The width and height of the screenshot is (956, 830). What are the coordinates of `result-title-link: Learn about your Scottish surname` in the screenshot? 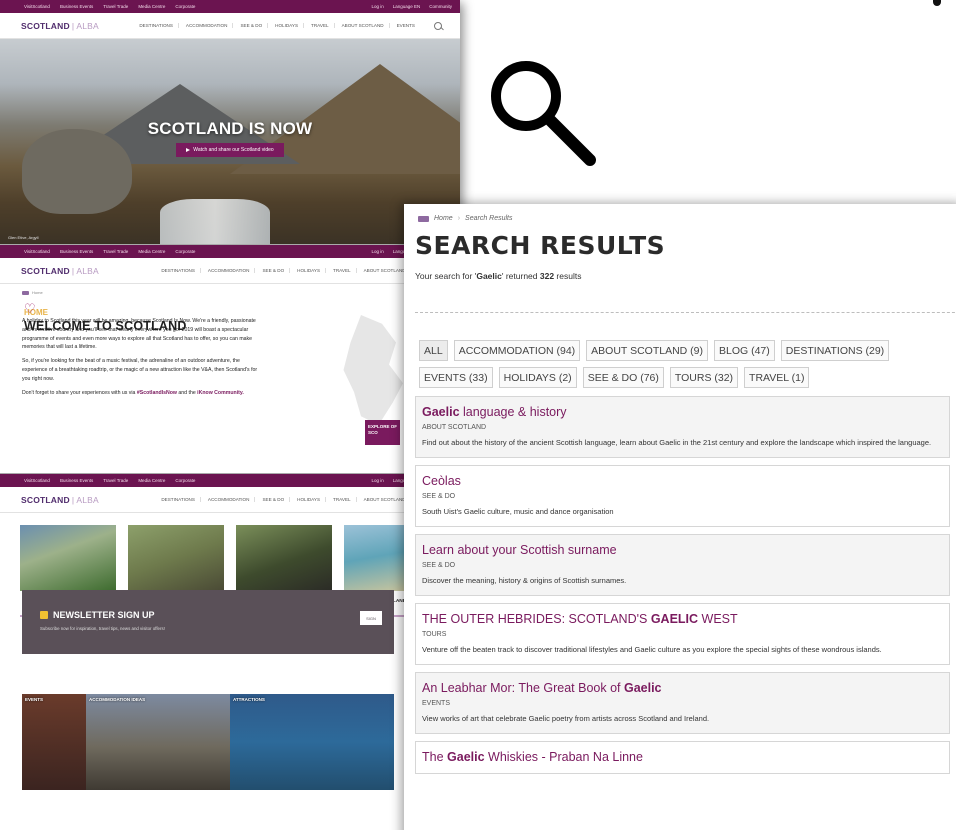 It's located at (682, 550).